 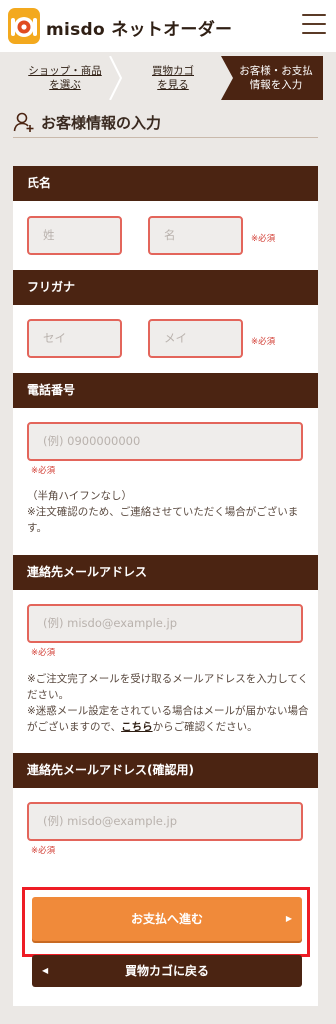 I want to click on email-heading: 連絡先メールアドレス, so click(x=165, y=572).